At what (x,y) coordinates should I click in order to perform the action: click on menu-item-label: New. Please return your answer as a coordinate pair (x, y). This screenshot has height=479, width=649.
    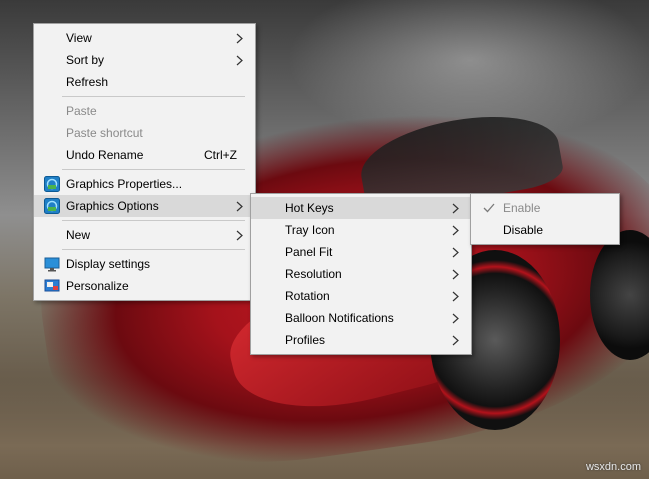
    Looking at the image, I should click on (78, 235).